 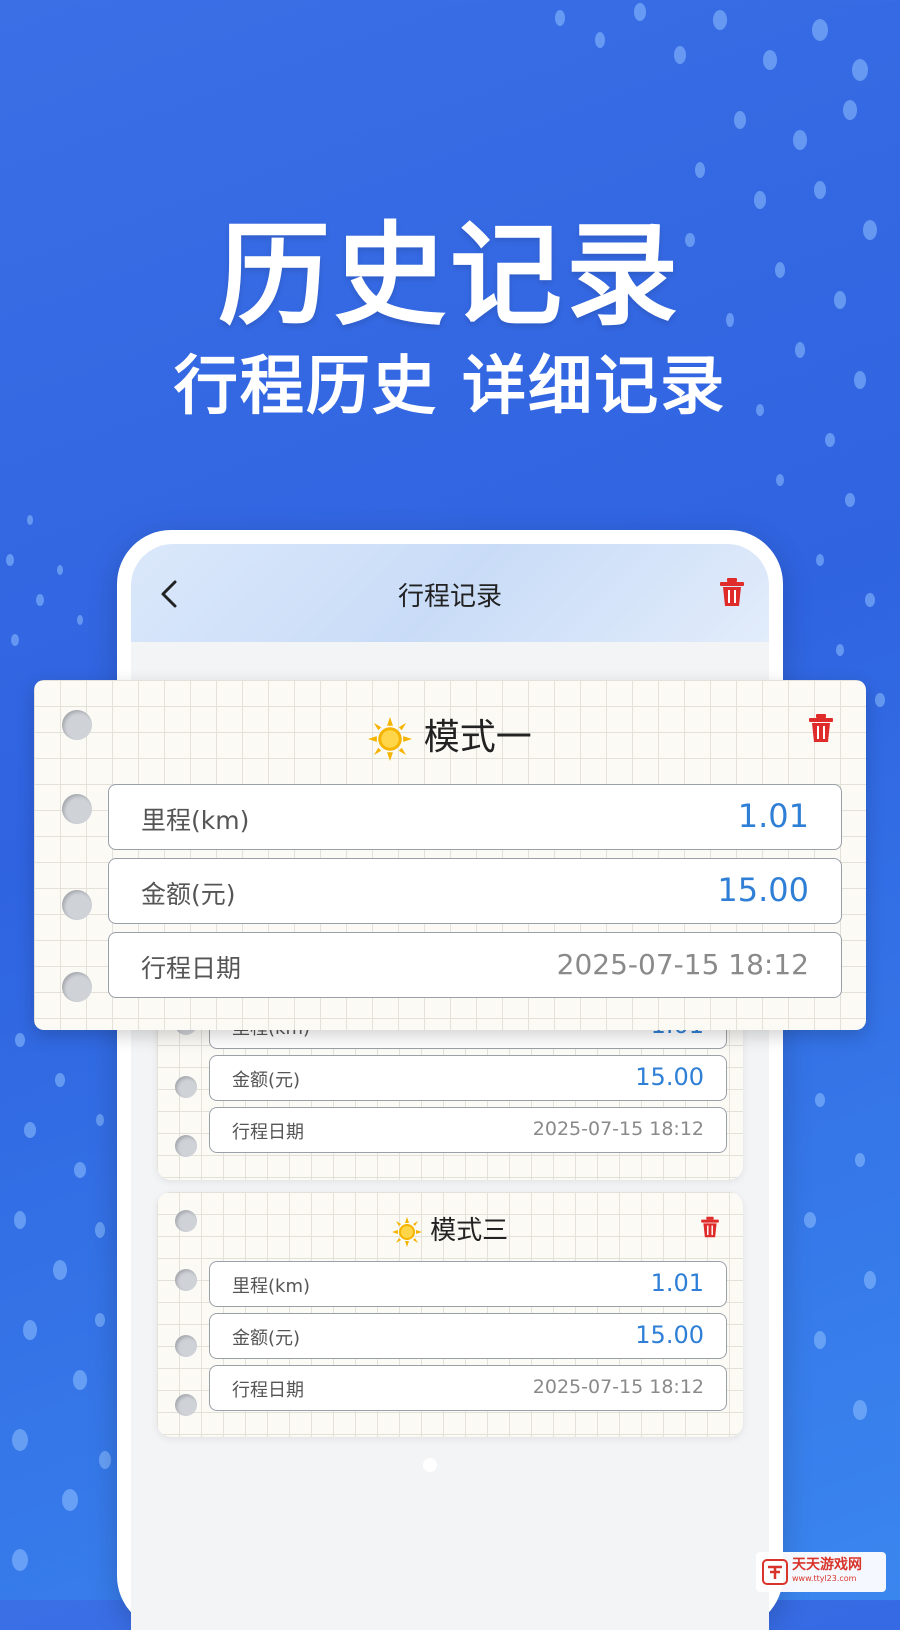 I want to click on watermark: 天天游戏网 www.ttyl23.com, so click(x=821, y=1572).